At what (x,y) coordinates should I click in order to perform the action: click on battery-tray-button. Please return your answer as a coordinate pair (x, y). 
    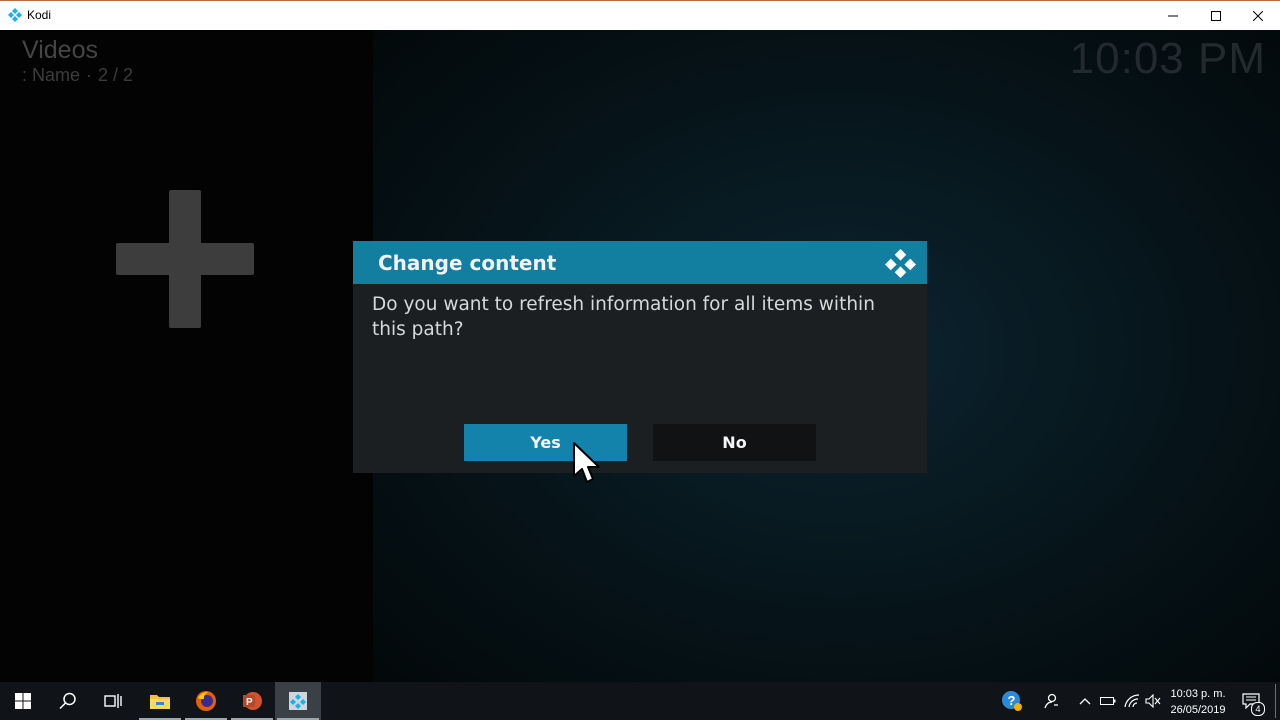
    Looking at the image, I should click on (1108, 701).